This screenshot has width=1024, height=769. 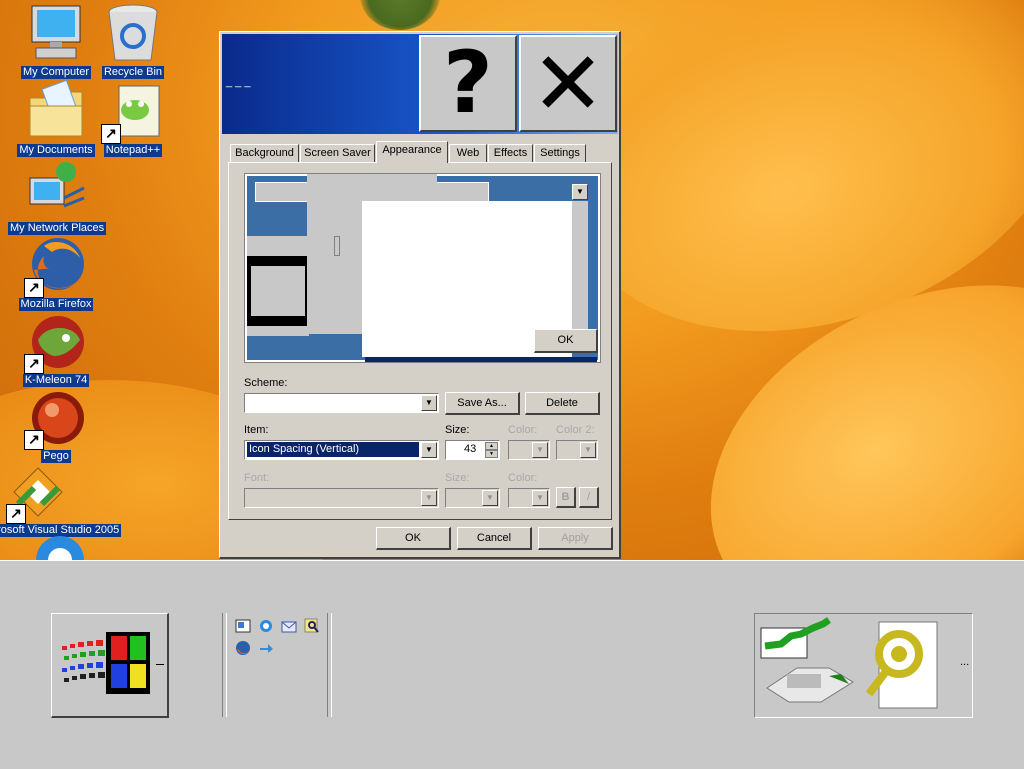 I want to click on start-button, so click(x=110, y=665).